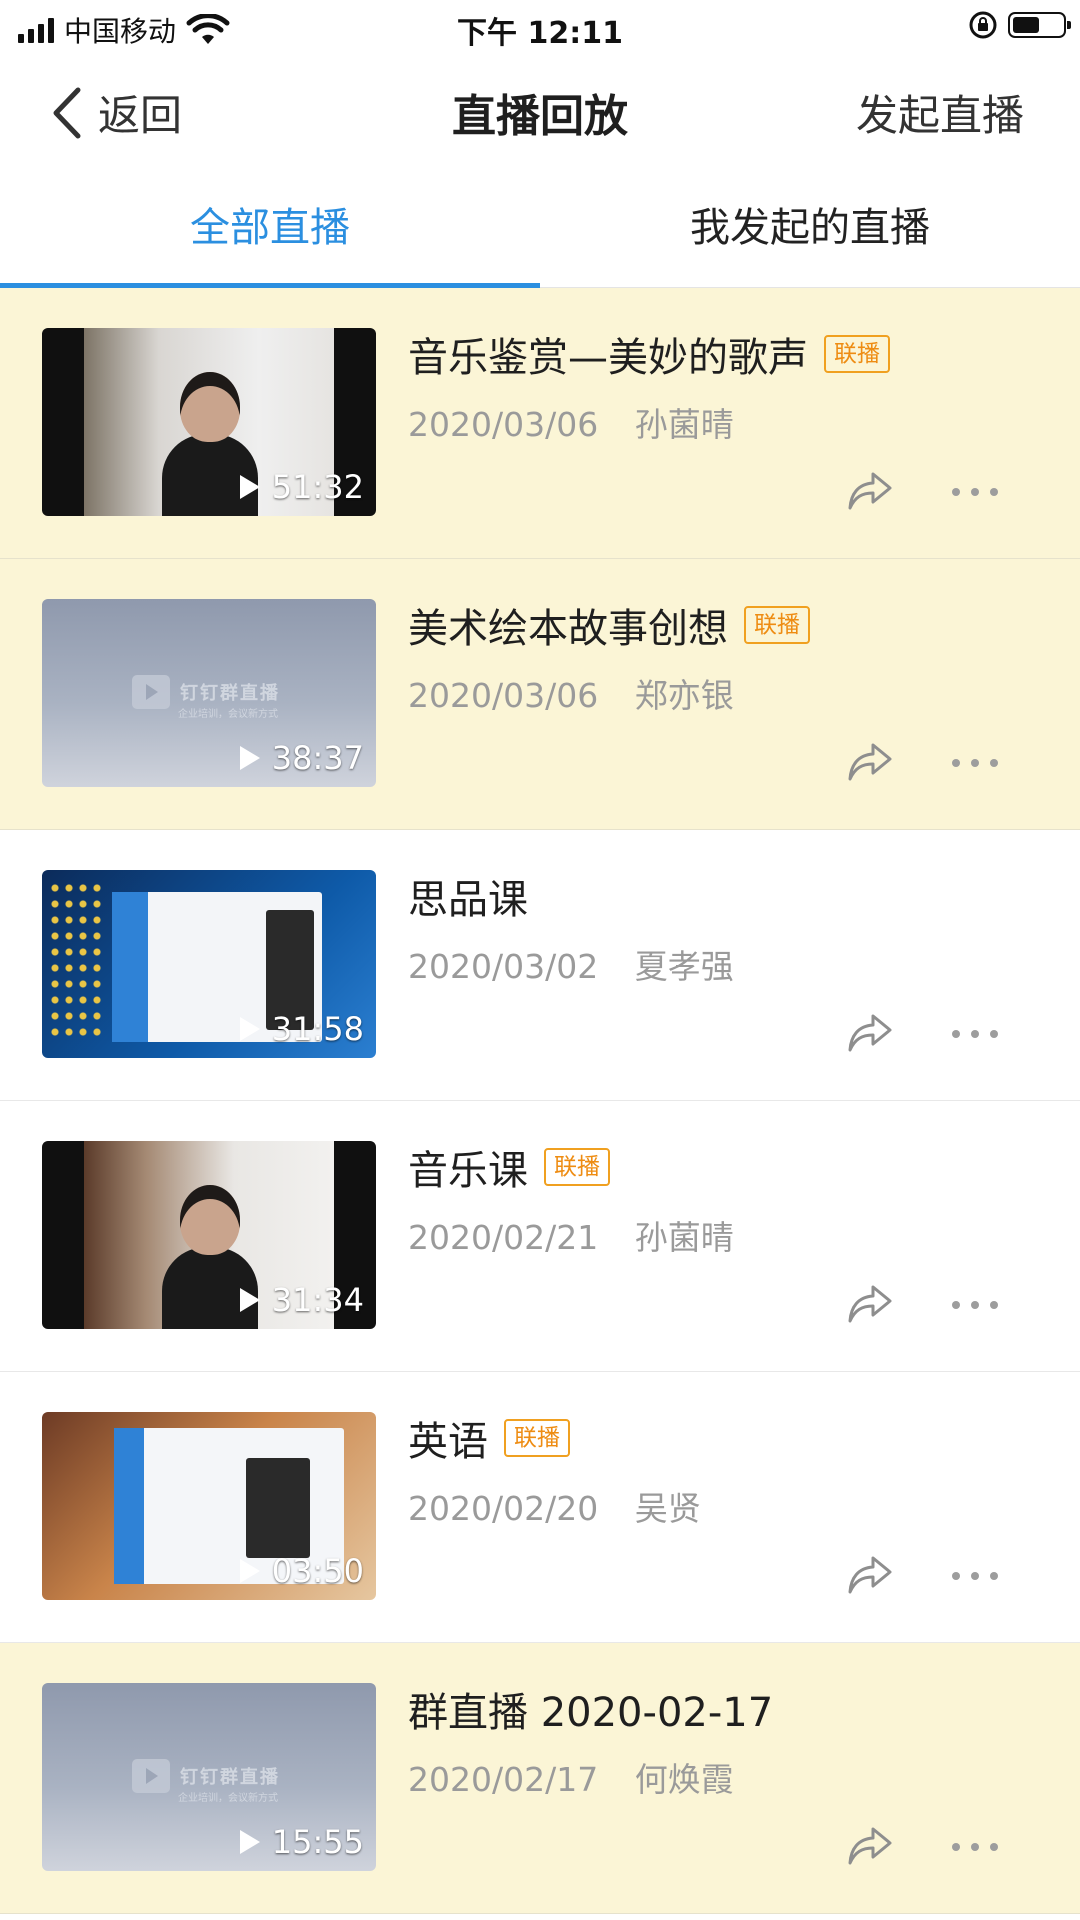 The image size is (1080, 1920). I want to click on item-title: 英语, so click(448, 1442).